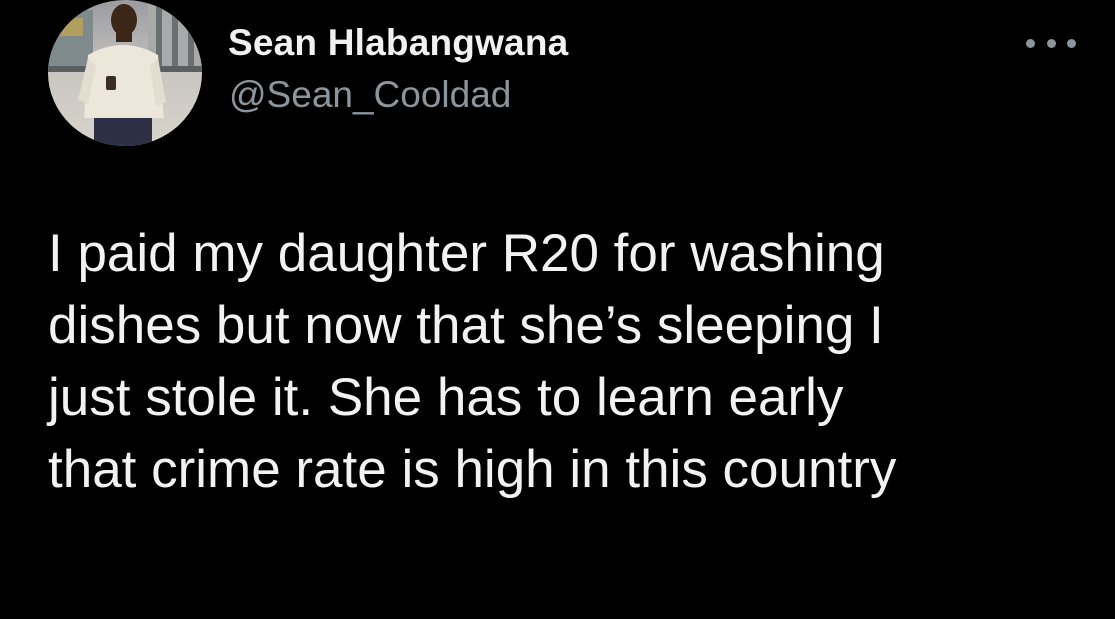 The height and width of the screenshot is (619, 1115). I want to click on more-options-icon, so click(1051, 43).